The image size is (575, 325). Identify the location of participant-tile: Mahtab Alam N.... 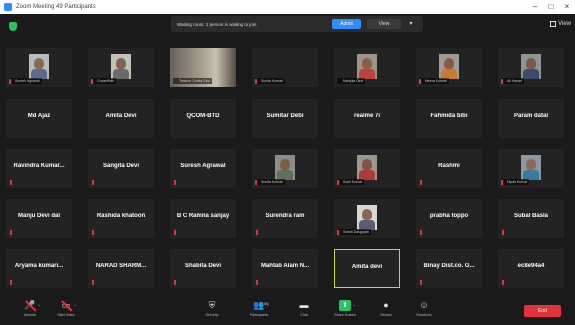
(285, 268).